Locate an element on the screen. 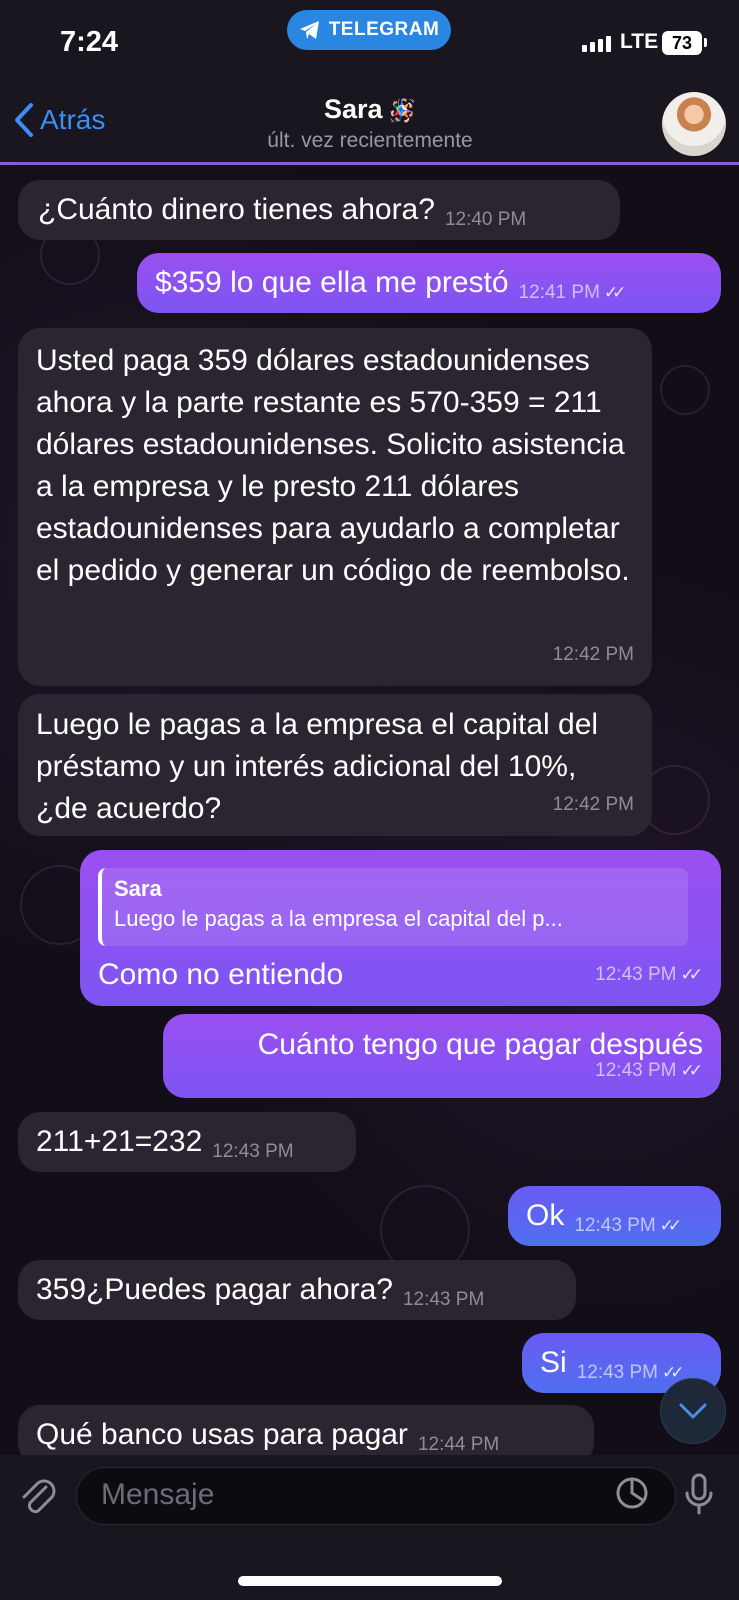  attach-button is located at coordinates (38, 1499).